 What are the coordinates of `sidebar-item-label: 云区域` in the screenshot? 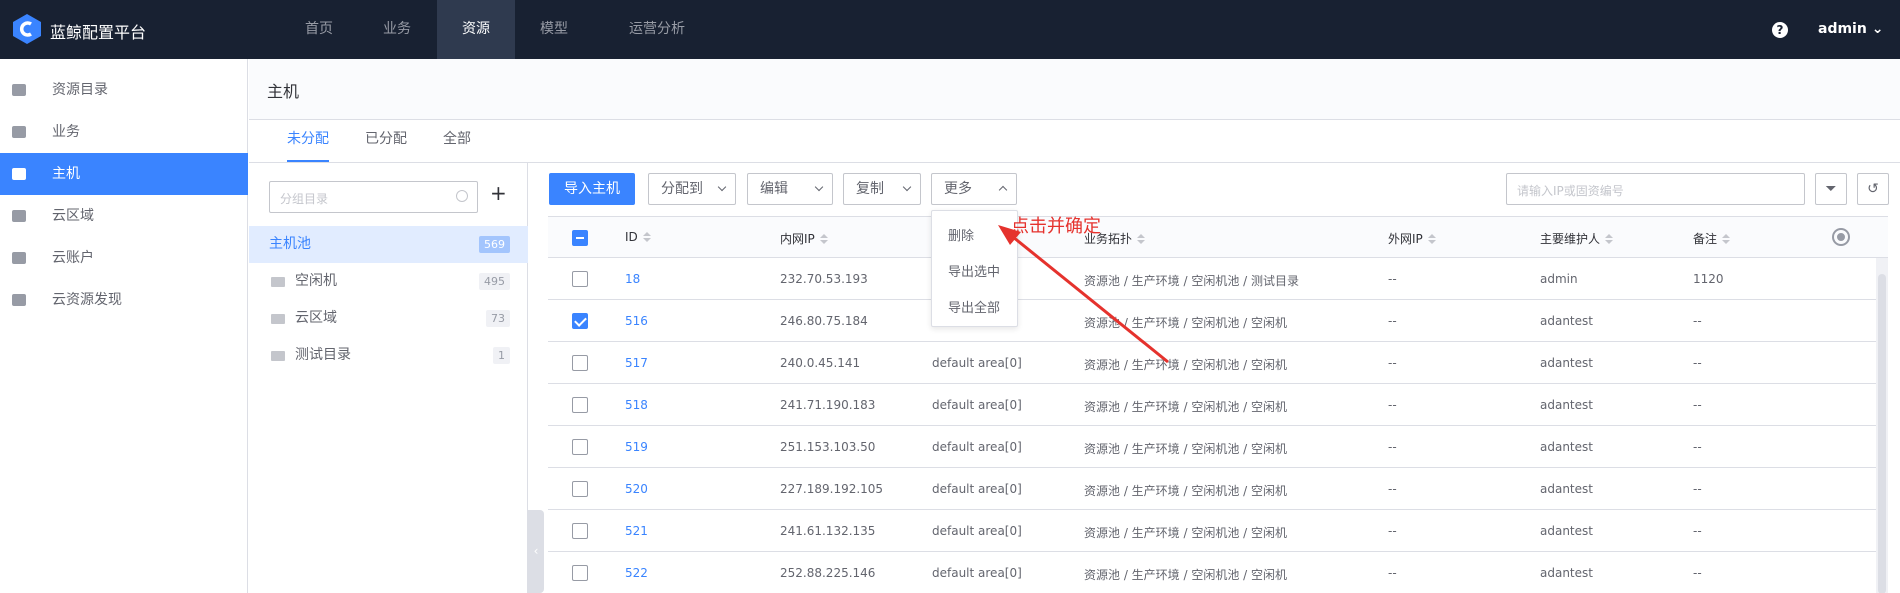 It's located at (73, 216).